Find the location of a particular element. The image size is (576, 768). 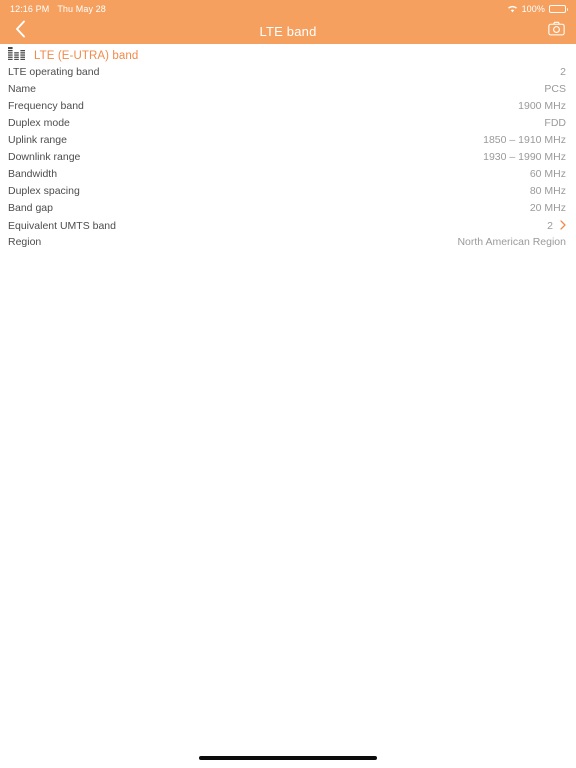

row-label: Region is located at coordinates (25, 242).